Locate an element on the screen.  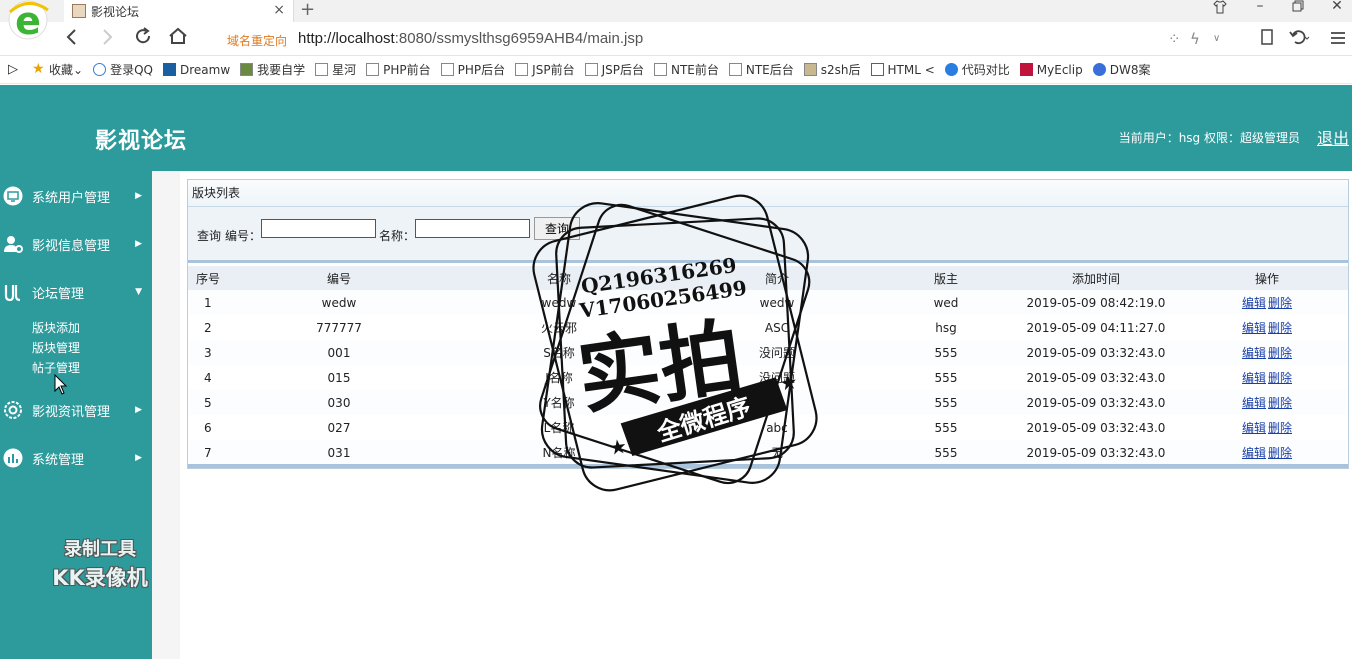
cell-intro: wedw is located at coordinates (777, 302).